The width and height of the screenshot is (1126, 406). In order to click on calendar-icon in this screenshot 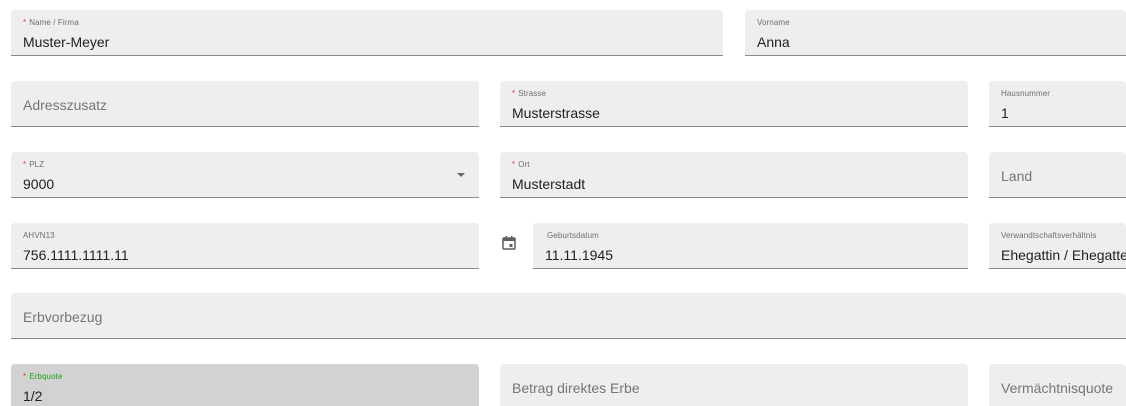, I will do `click(509, 243)`.